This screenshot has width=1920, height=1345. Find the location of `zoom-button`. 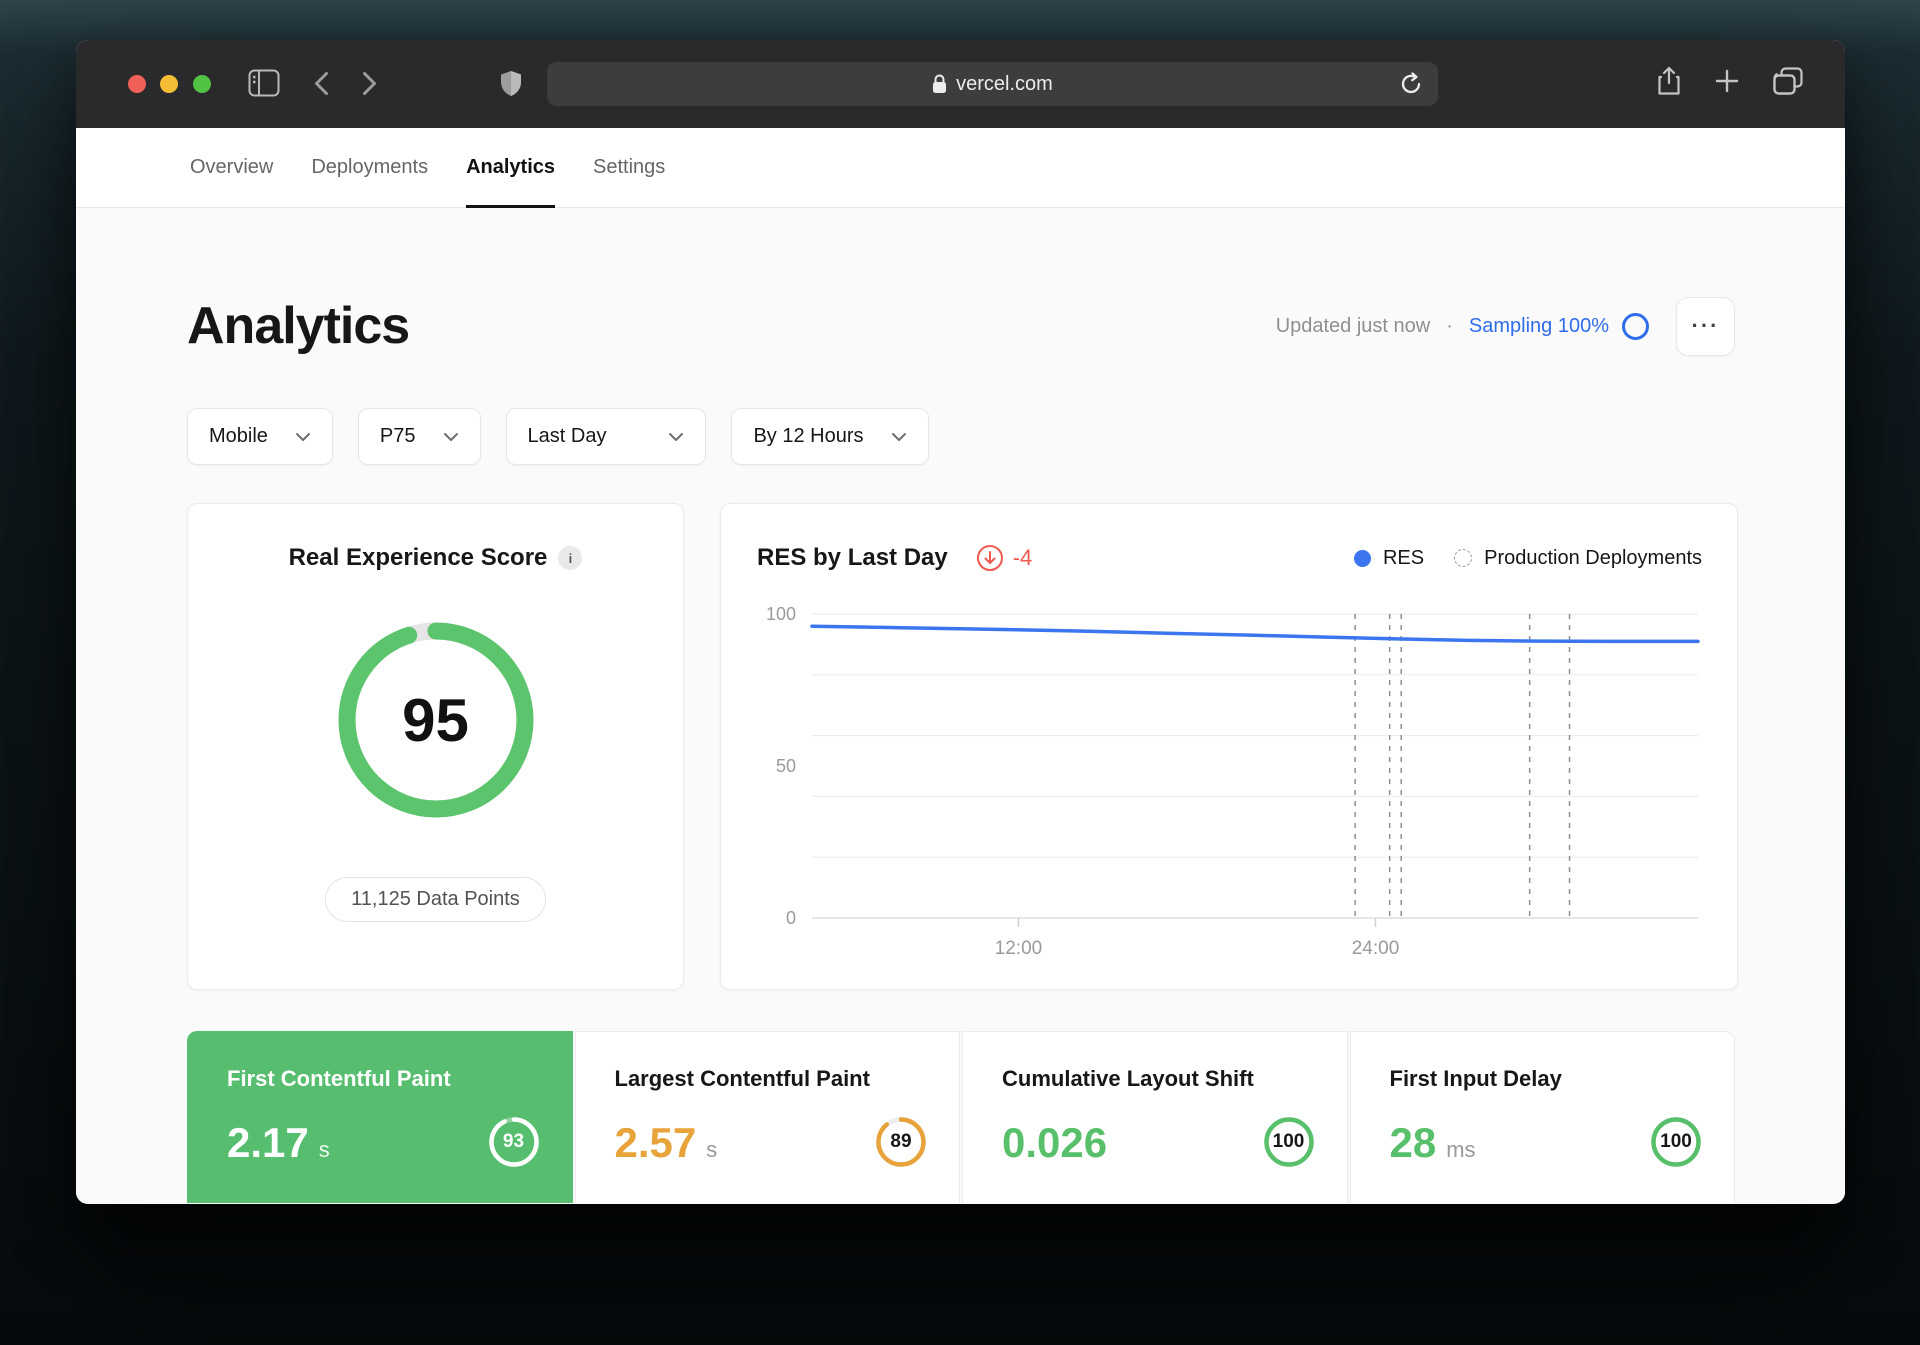

zoom-button is located at coordinates (202, 84).